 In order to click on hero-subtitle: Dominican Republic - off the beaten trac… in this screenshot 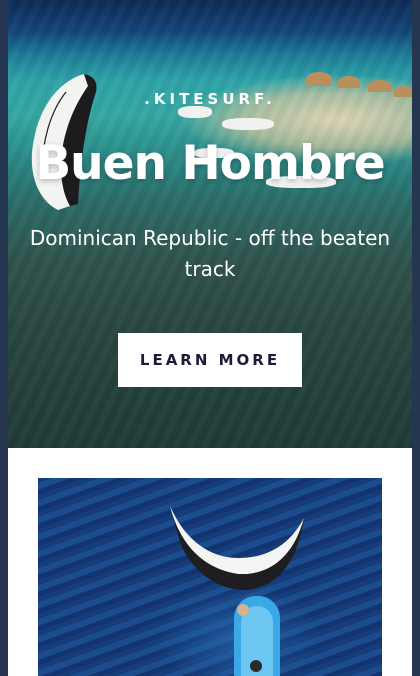, I will do `click(210, 253)`.